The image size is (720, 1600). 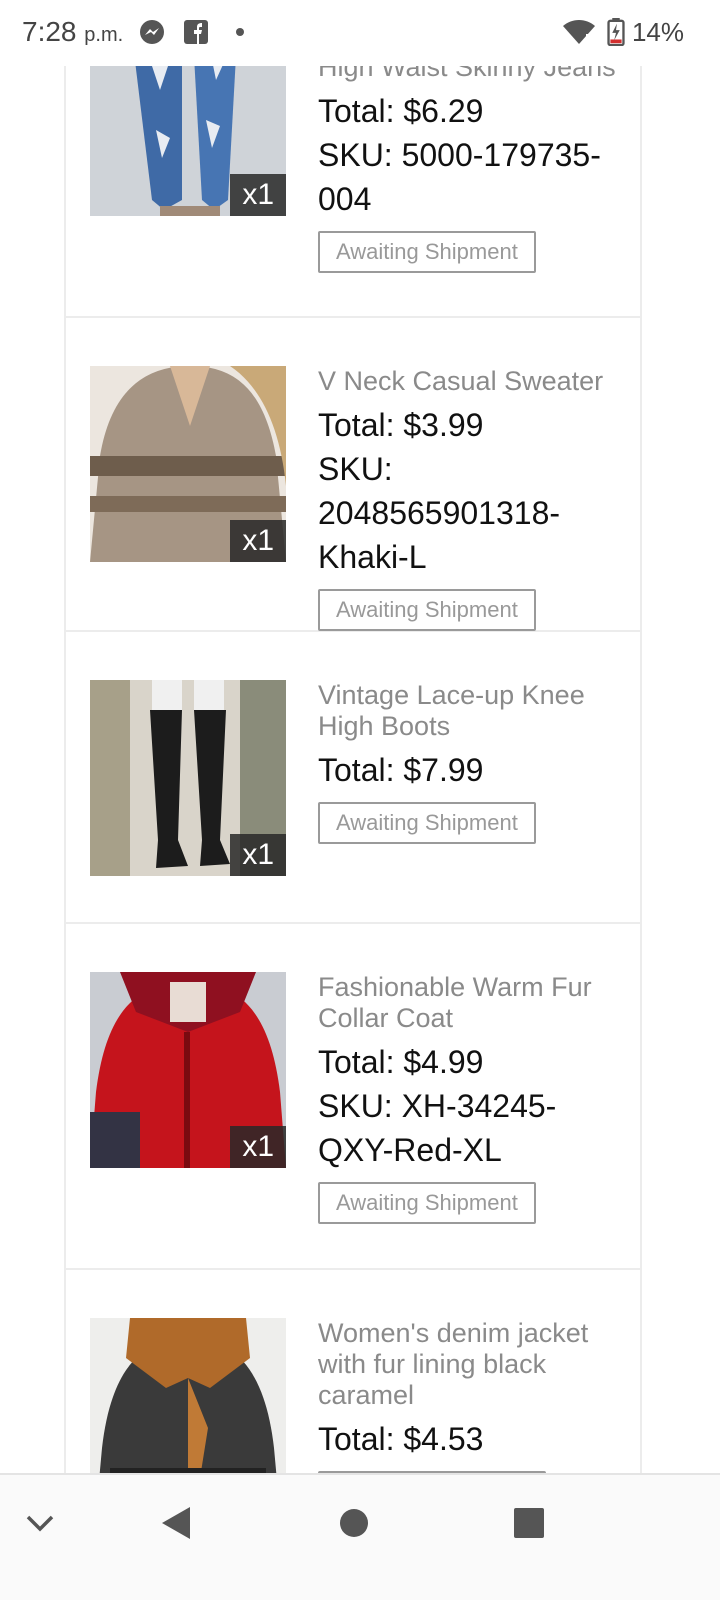 I want to click on system-nav-bar, so click(x=360, y=1536).